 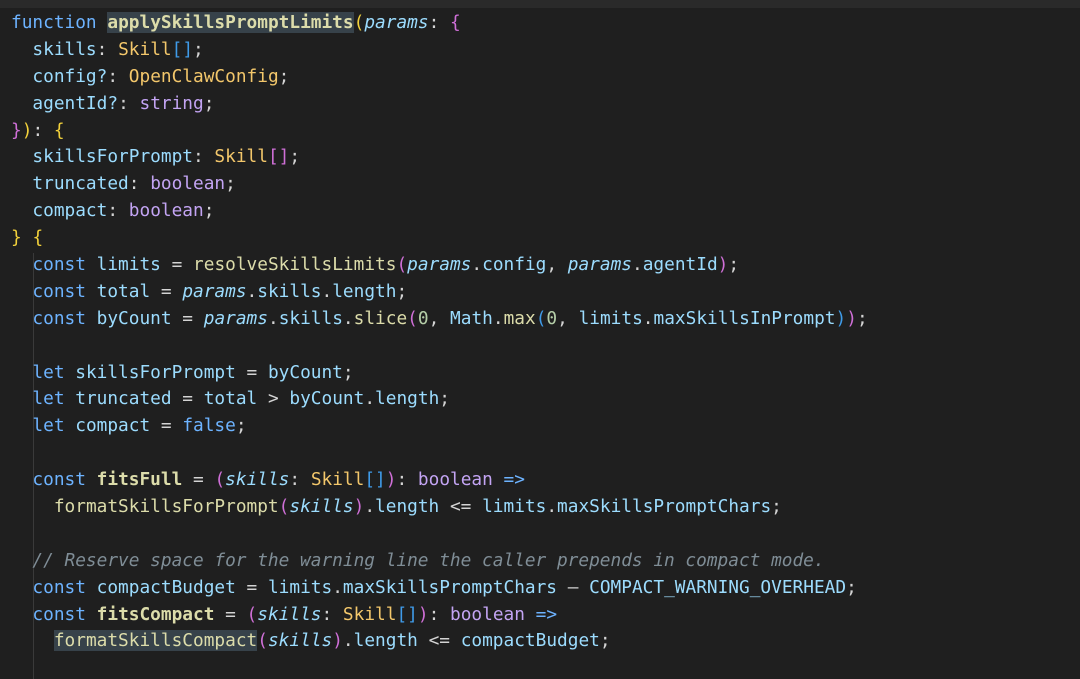 I want to click on code-line: let truncated = total > byCount.length;, so click(x=439, y=399).